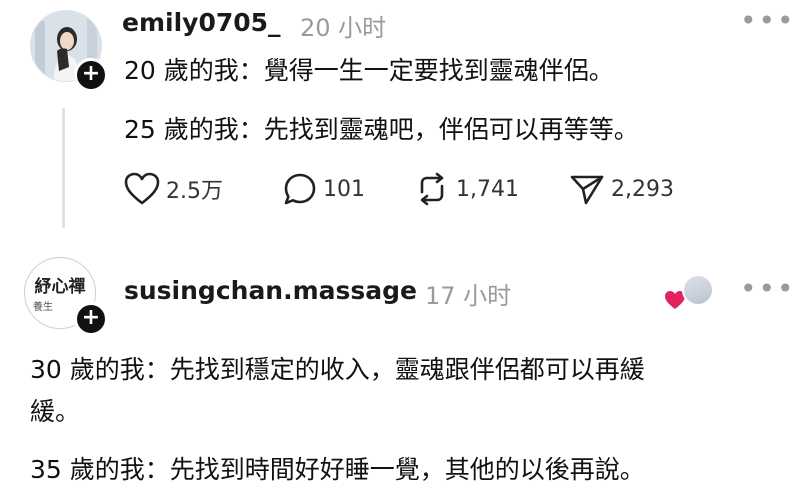 The height and width of the screenshot is (490, 800). Describe the element at coordinates (468, 296) in the screenshot. I see `reply-time: 17 小时` at that location.